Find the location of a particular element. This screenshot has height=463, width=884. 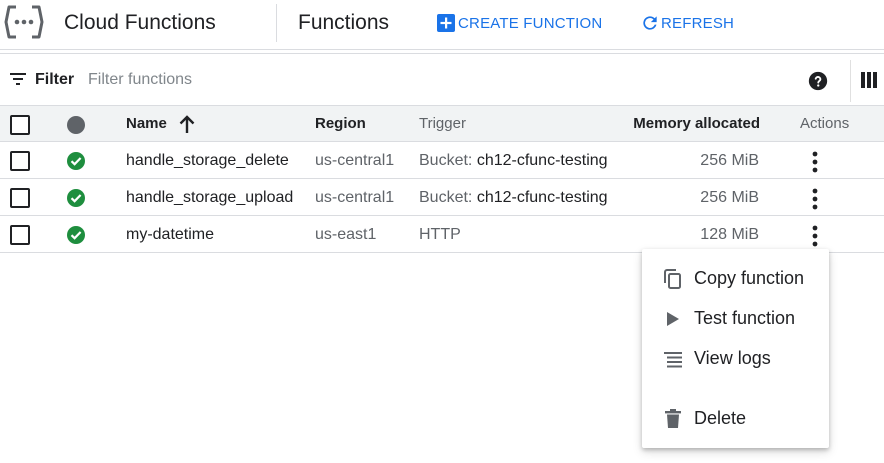

function-region: us-east1 is located at coordinates (346, 234).